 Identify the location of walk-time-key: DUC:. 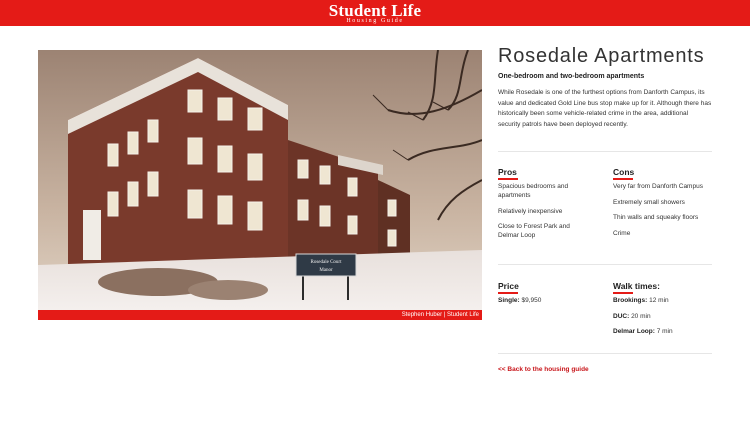
(621, 316).